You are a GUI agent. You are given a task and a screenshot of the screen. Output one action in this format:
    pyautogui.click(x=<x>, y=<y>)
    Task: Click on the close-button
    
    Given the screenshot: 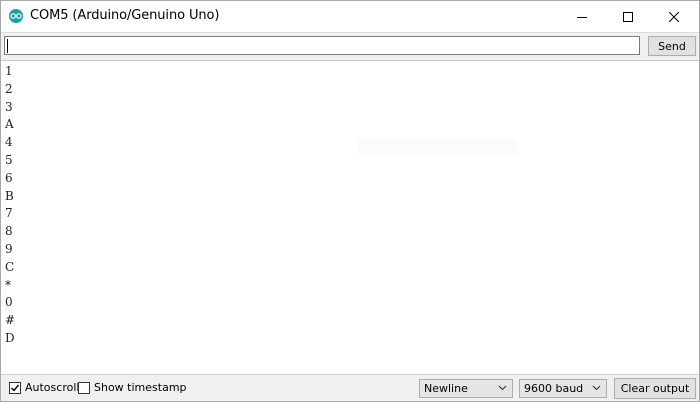 What is the action you would take?
    pyautogui.click(x=674, y=16)
    